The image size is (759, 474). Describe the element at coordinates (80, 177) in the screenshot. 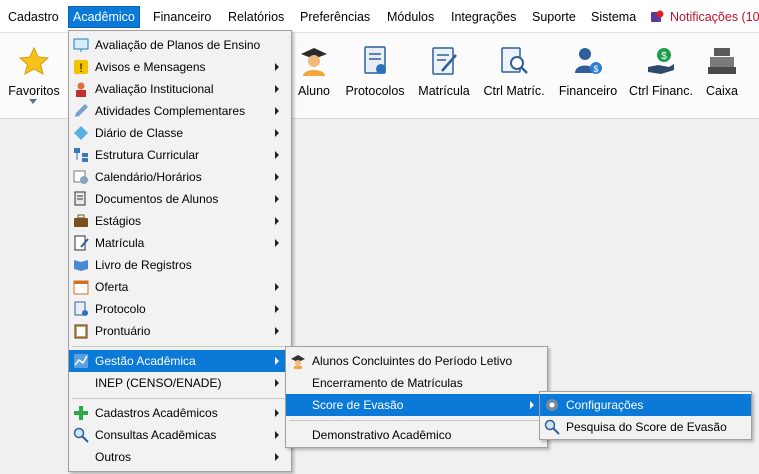

I see `calendar-clock-icon` at that location.